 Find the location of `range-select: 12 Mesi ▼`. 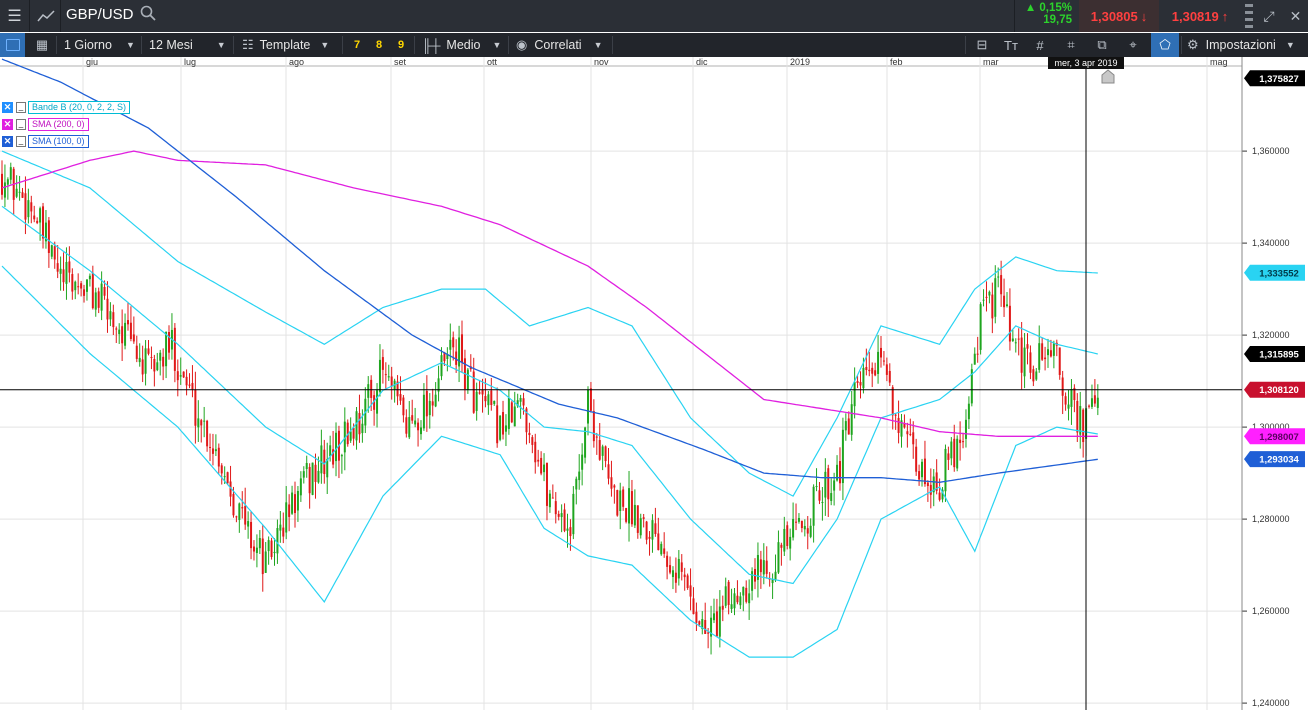

range-select: 12 Mesi ▼ is located at coordinates (187, 45).